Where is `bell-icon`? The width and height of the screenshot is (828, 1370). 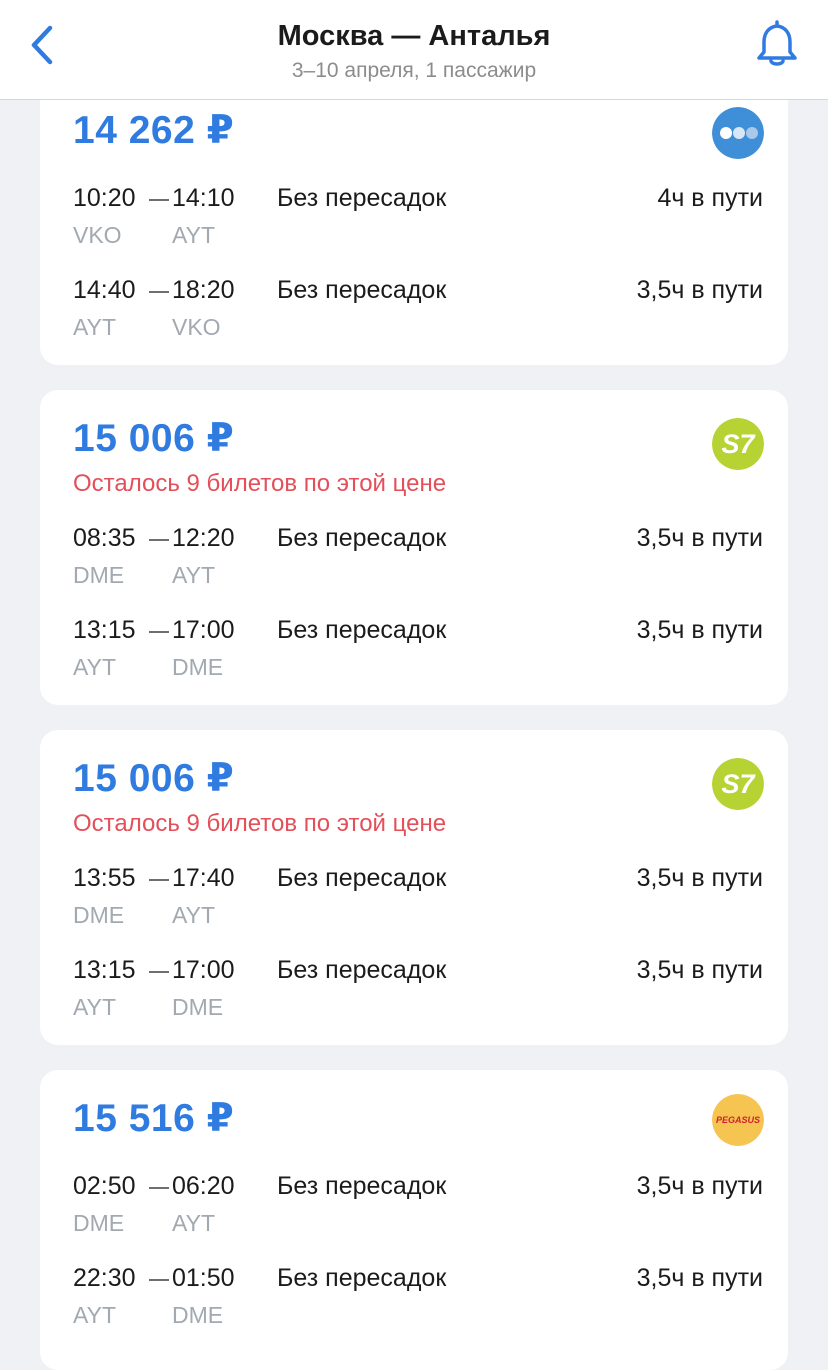
bell-icon is located at coordinates (777, 43).